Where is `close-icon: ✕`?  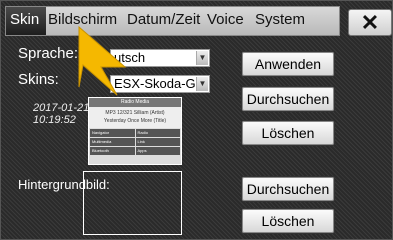
close-icon: ✕ is located at coordinates (370, 22).